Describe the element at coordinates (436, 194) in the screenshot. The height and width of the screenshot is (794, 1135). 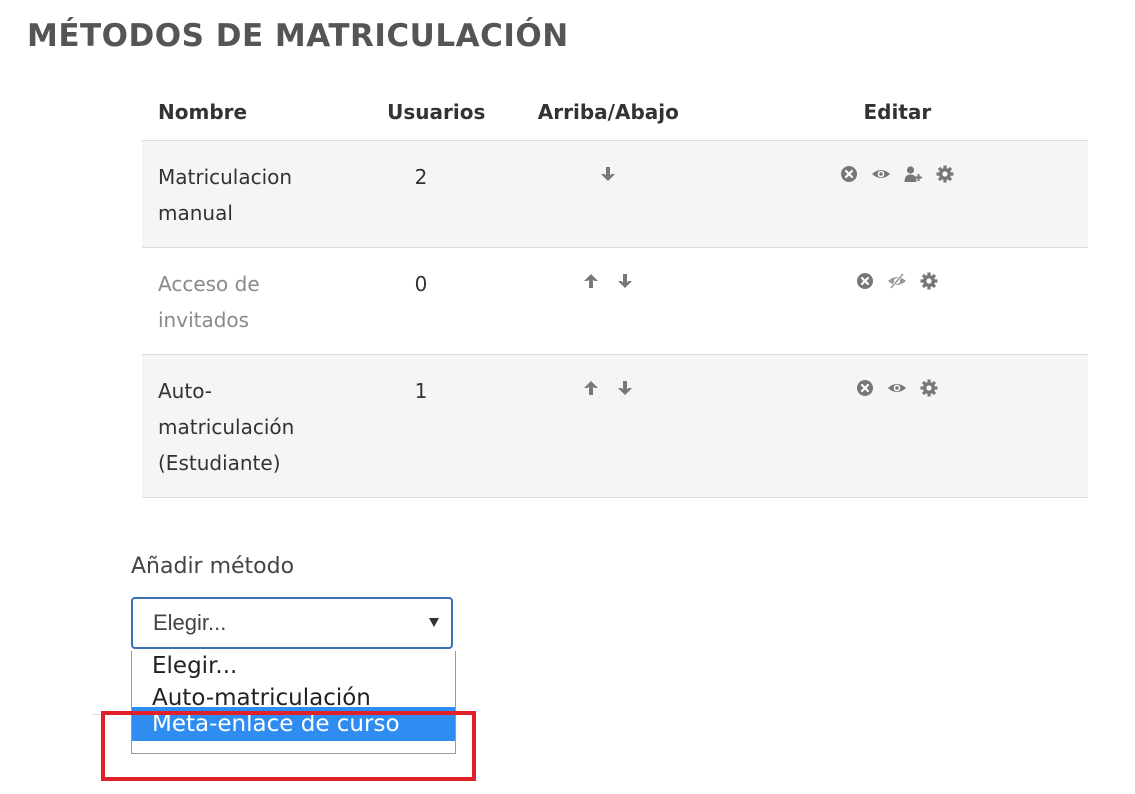
I see `users-count: 2` at that location.